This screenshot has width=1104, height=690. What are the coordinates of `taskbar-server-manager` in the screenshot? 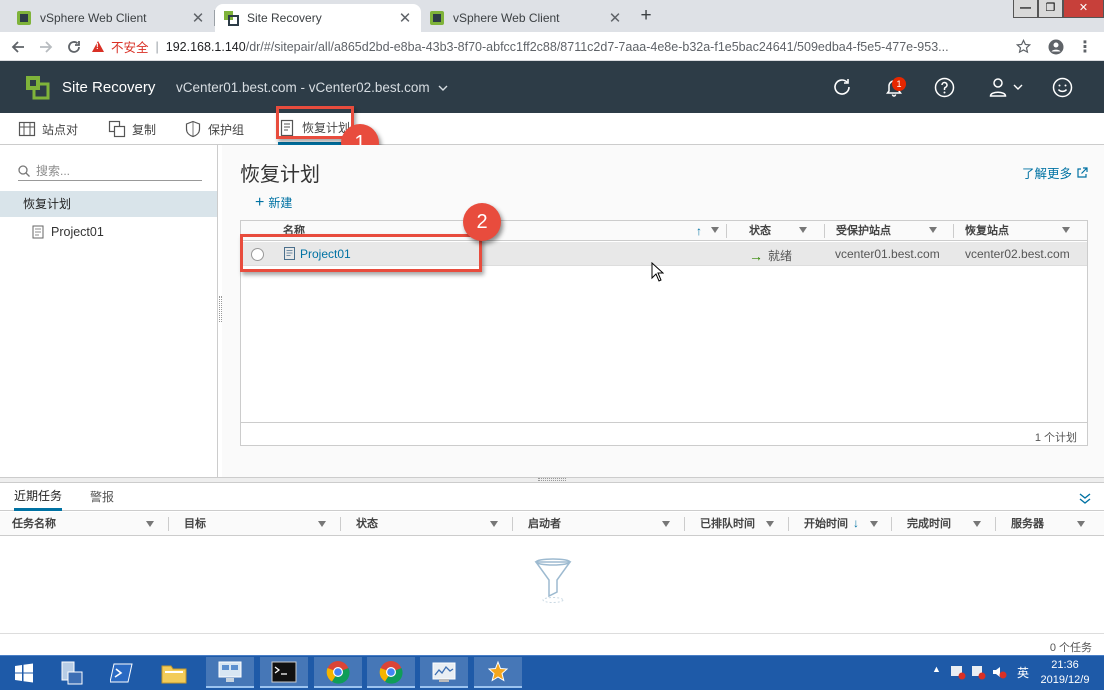 It's located at (71, 672).